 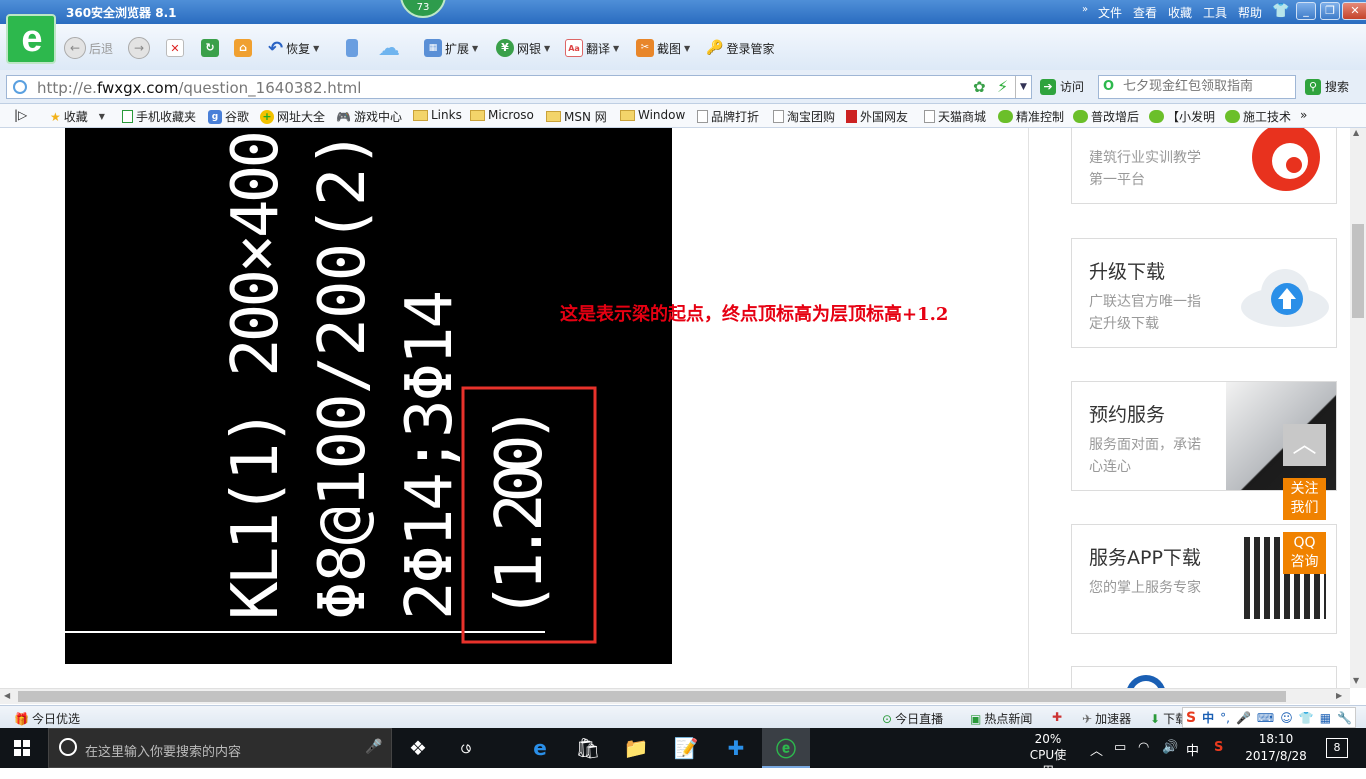 I want to click on browser-taskbar-button: ⓔ, so click(x=786, y=748).